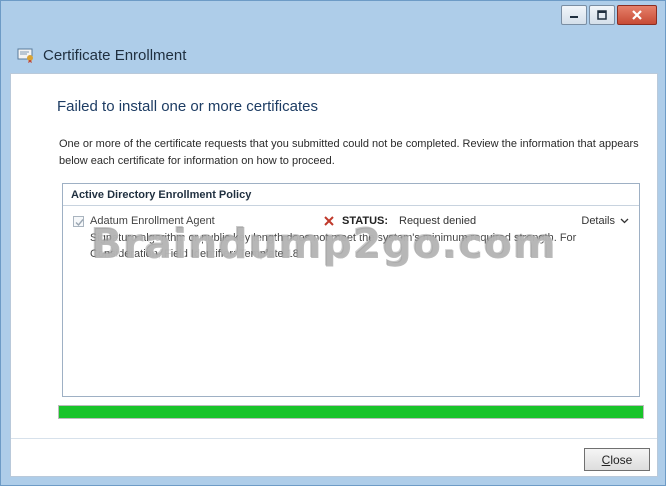 The image size is (668, 488). What do you see at coordinates (334, 438) in the screenshot?
I see `divider` at bounding box center [334, 438].